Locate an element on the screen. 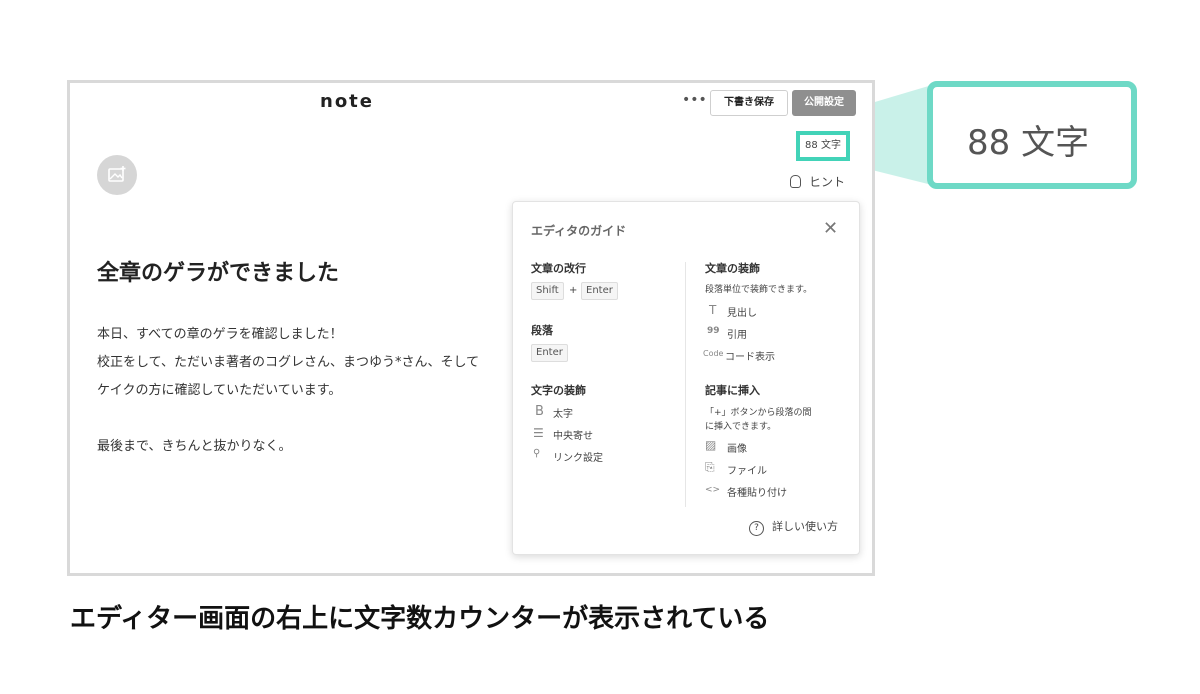 The width and height of the screenshot is (1200, 694). body-line: ケイクの方に確認していただいています。 is located at coordinates (219, 390).